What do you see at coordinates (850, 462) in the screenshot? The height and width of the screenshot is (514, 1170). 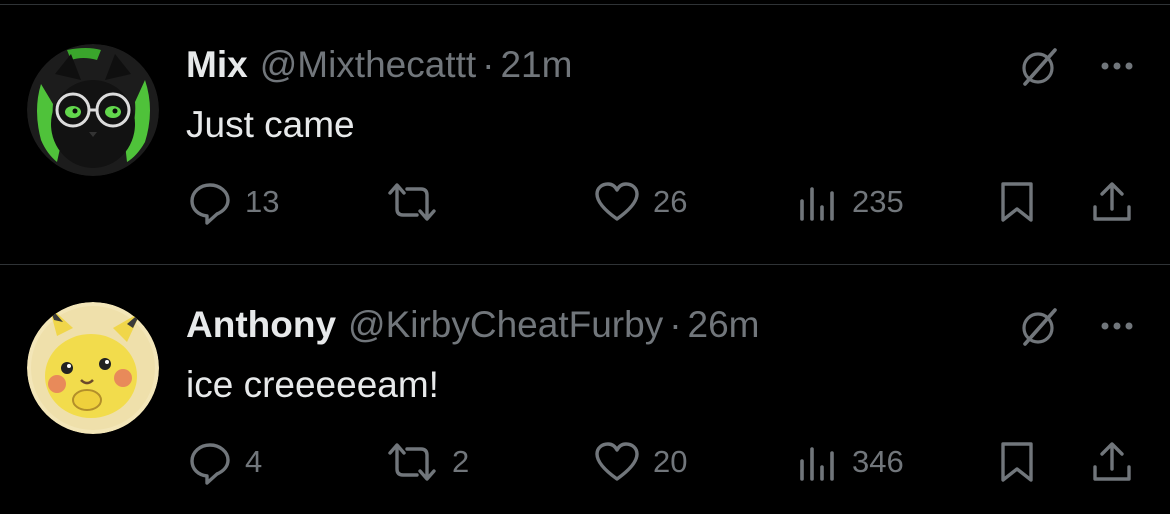 I see `views-button: 346` at bounding box center [850, 462].